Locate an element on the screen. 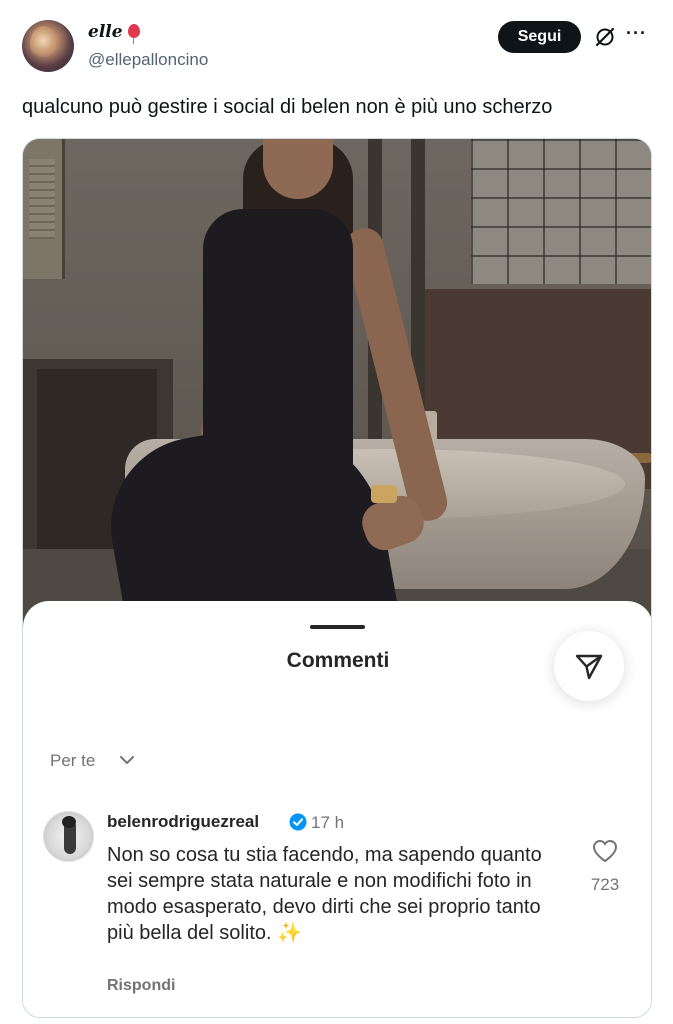 This screenshot has height=1024, width=673. display-name-text: elle is located at coordinates (105, 32).